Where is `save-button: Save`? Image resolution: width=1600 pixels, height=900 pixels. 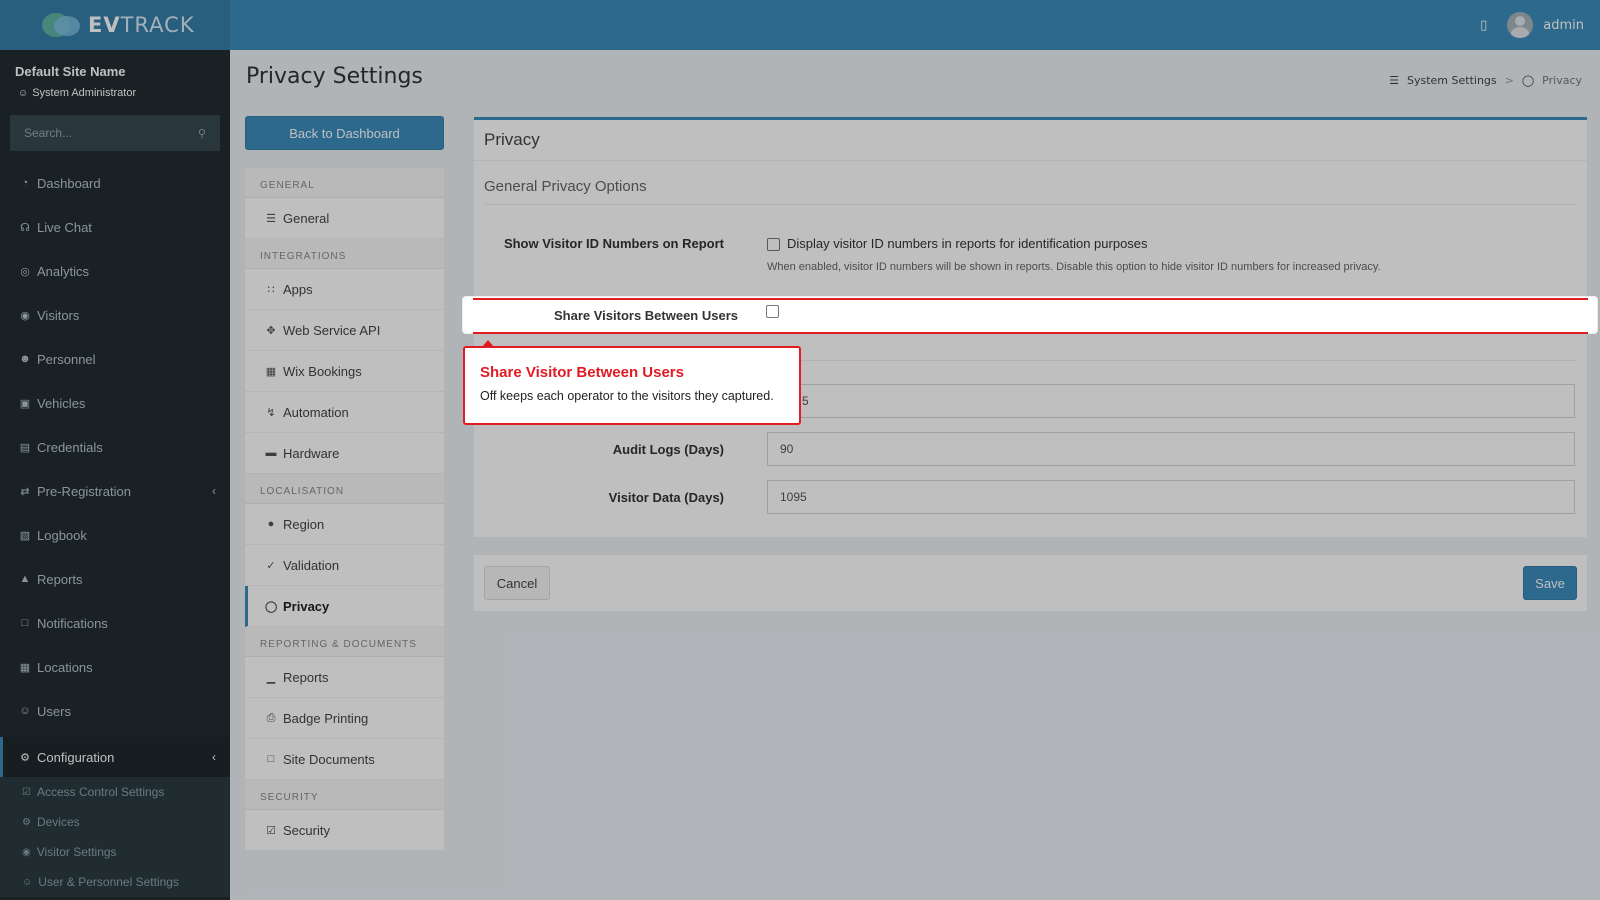 save-button: Save is located at coordinates (1550, 583).